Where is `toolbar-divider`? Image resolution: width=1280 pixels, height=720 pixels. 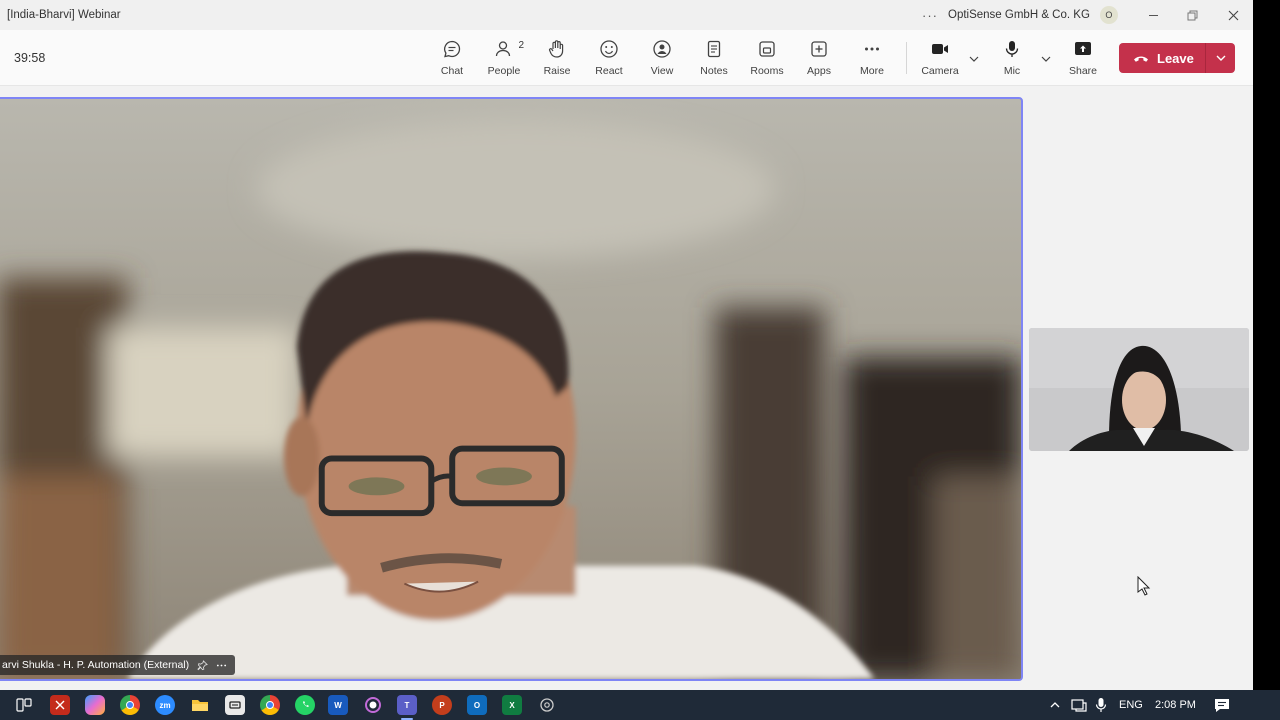
toolbar-divider is located at coordinates (906, 58).